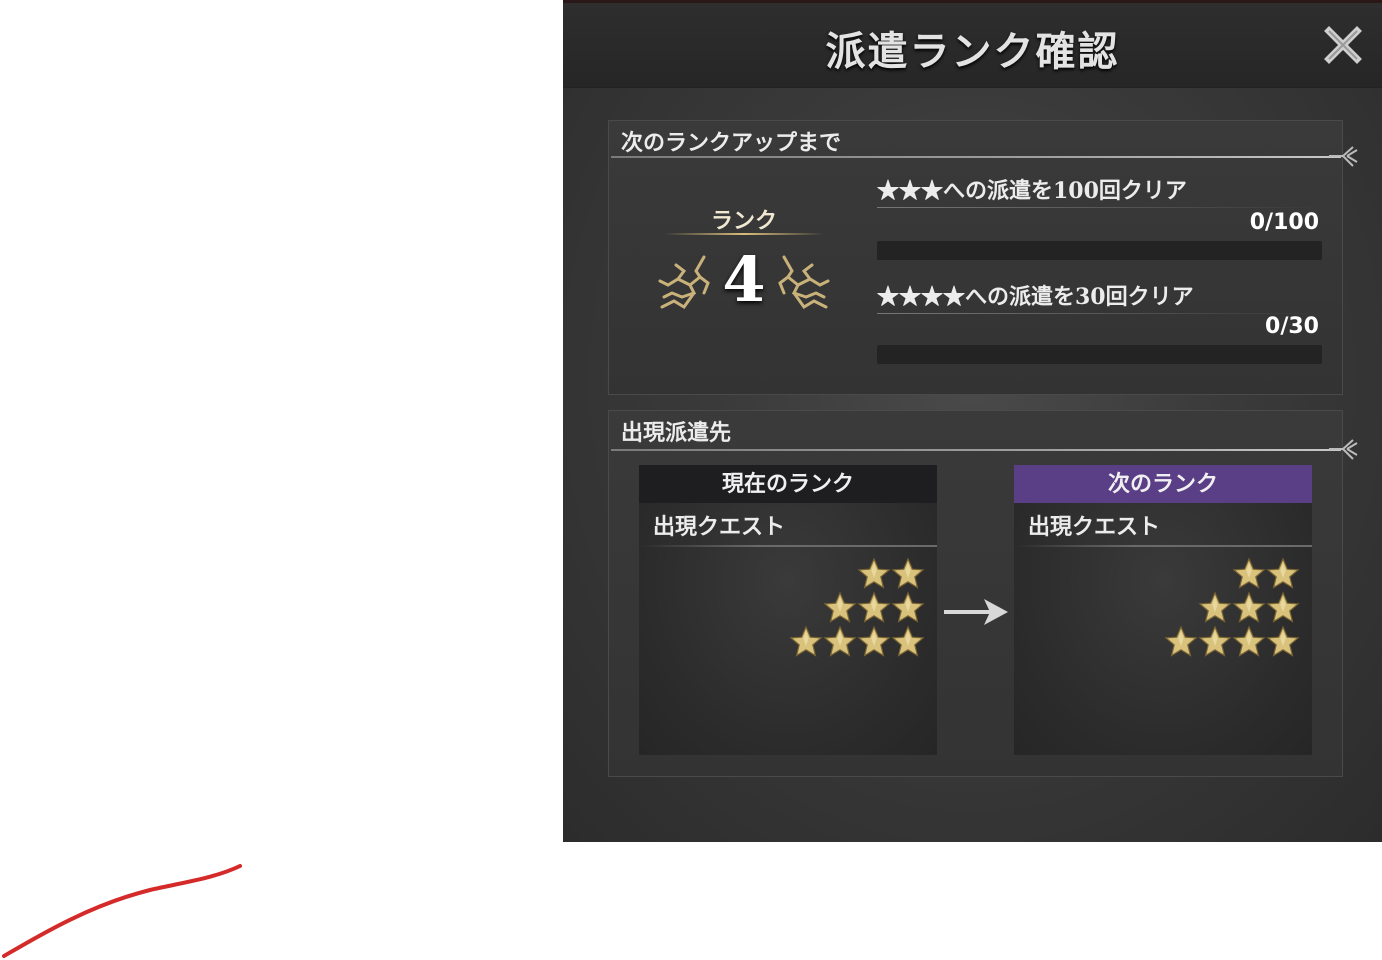  What do you see at coordinates (788, 484) in the screenshot?
I see `current-rank-title: 現在のランク` at bounding box center [788, 484].